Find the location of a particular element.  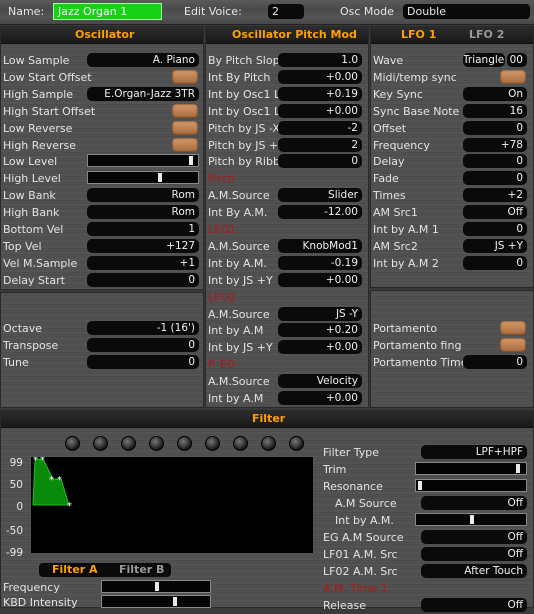

low-reverse-toggle is located at coordinates (185, 127).